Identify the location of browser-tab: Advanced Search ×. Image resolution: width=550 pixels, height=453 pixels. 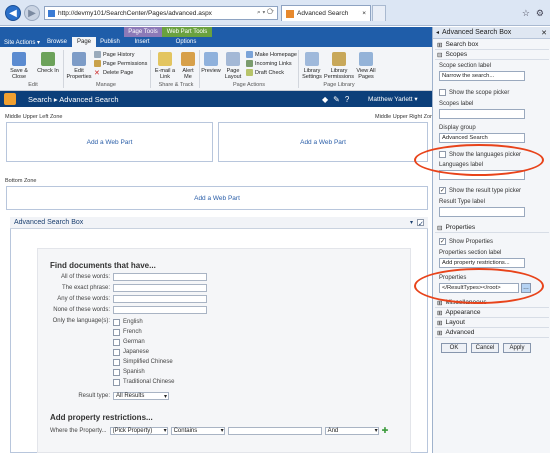
(326, 13).